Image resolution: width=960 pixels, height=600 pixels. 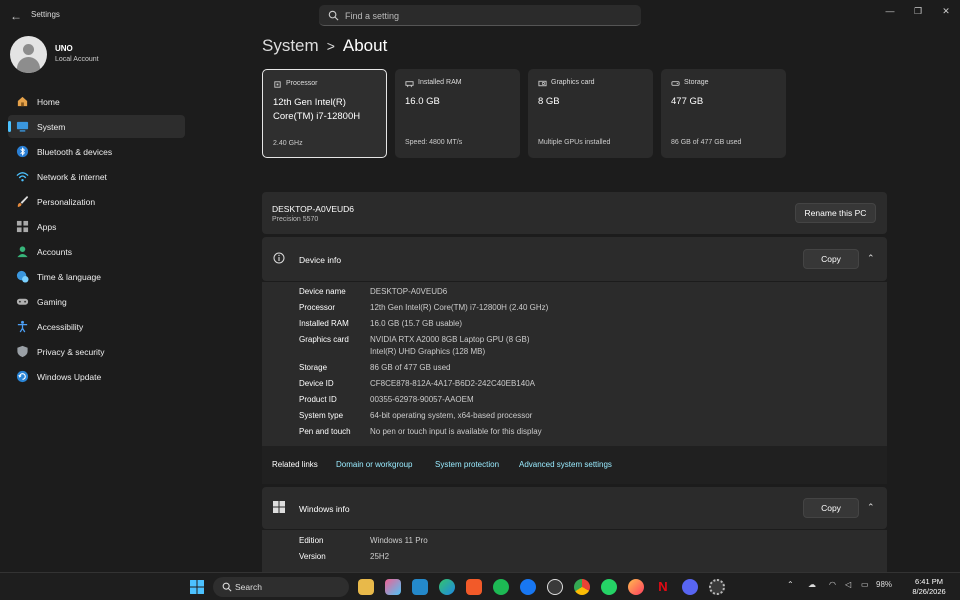 I want to click on spotify-icon, so click(x=501, y=587).